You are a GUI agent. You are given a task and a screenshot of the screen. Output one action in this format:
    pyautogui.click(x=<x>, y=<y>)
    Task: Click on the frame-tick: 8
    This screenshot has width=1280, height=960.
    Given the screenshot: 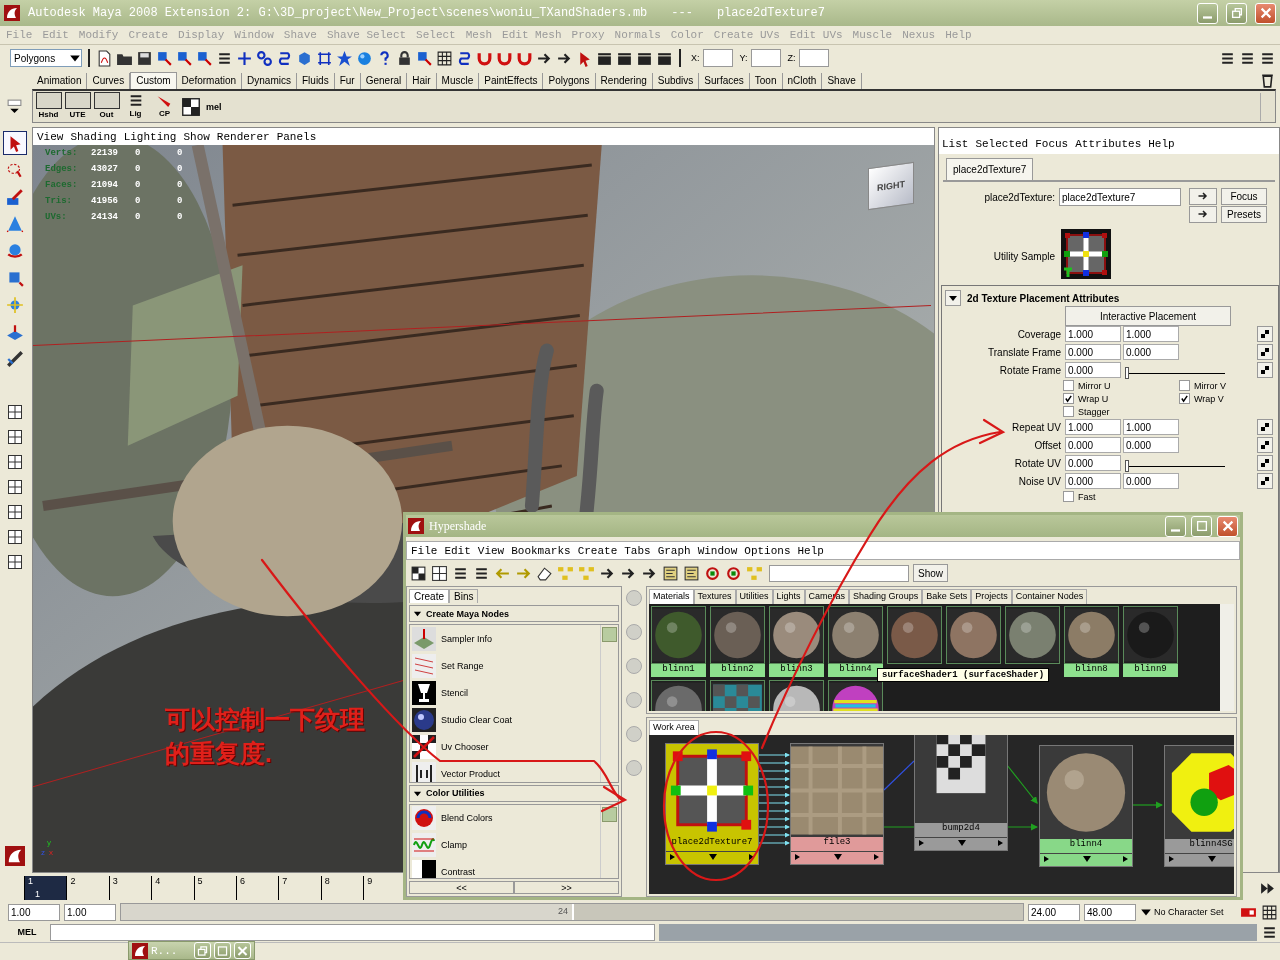 What is the action you would take?
    pyautogui.click(x=342, y=888)
    